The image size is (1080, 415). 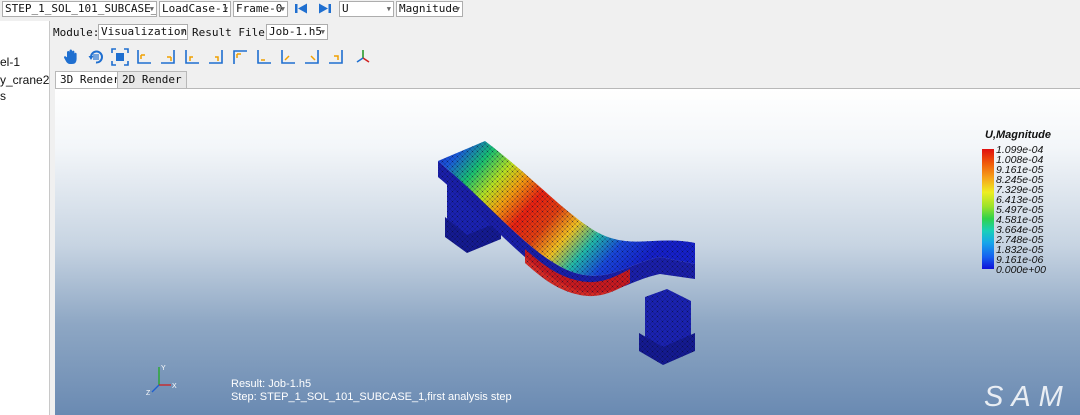 What do you see at coordinates (148, 393) in the screenshot?
I see `triad-z-label: Z` at bounding box center [148, 393].